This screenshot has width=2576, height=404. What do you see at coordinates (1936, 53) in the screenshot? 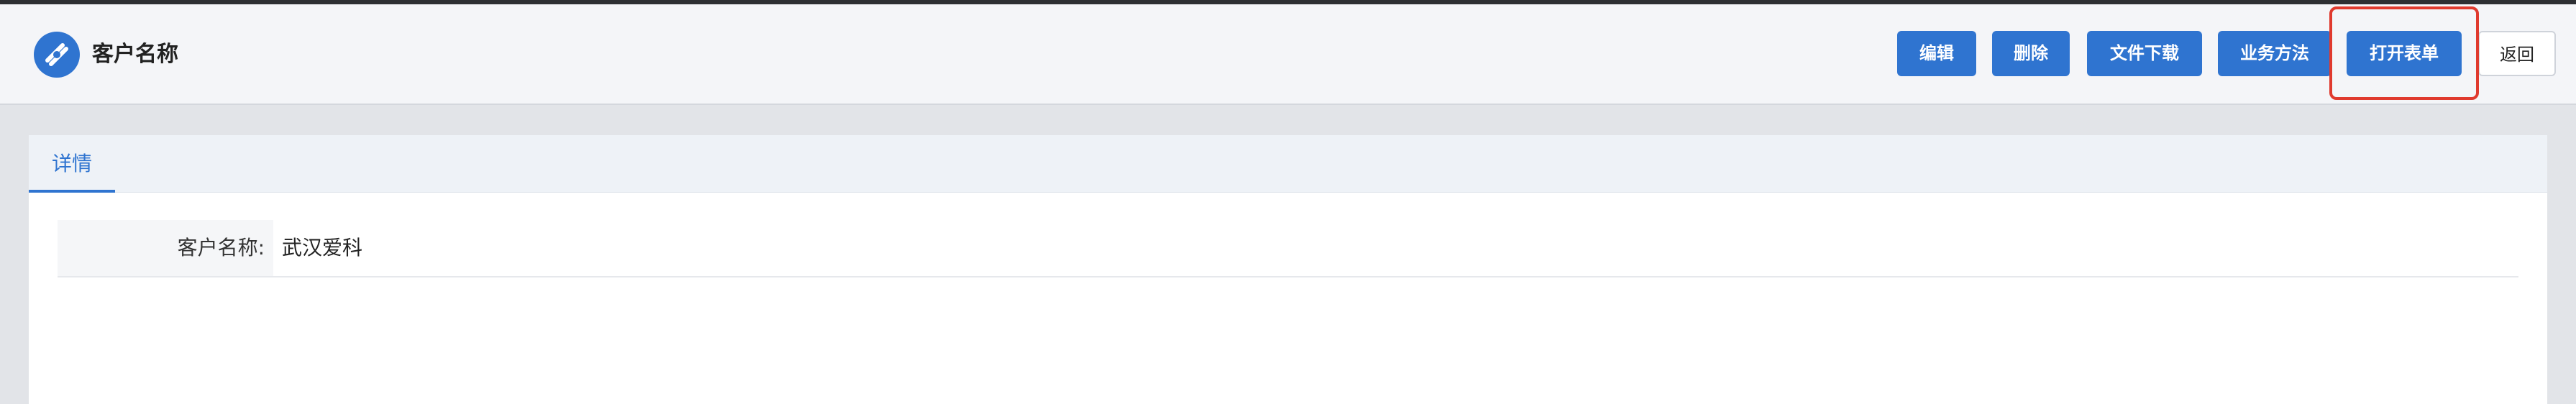
I see `edit-button: 编辑` at bounding box center [1936, 53].